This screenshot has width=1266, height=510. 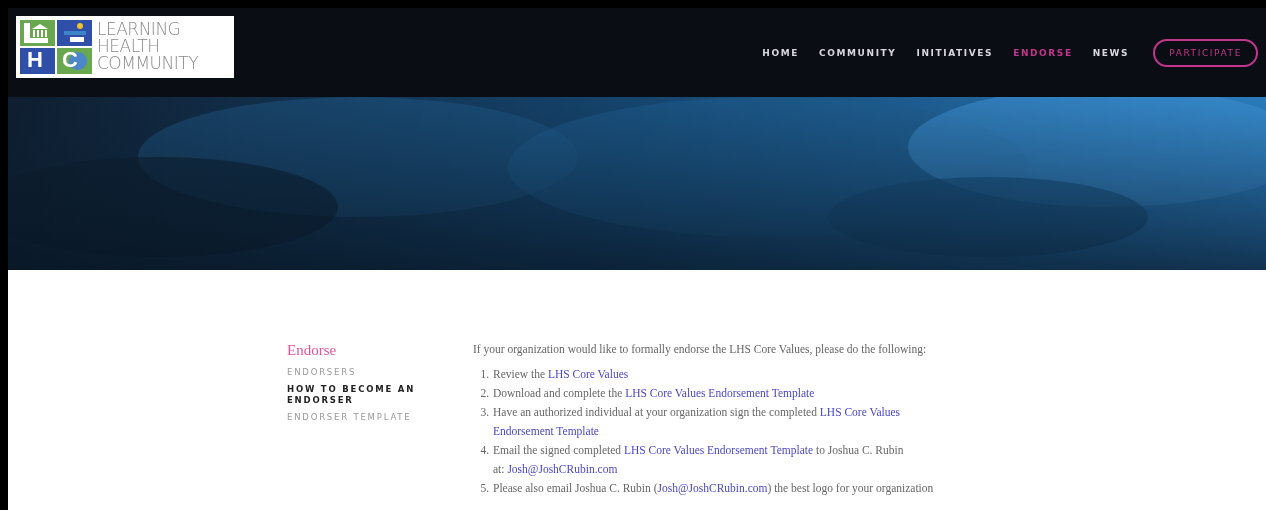 I want to click on step-number: 4., so click(x=484, y=450).